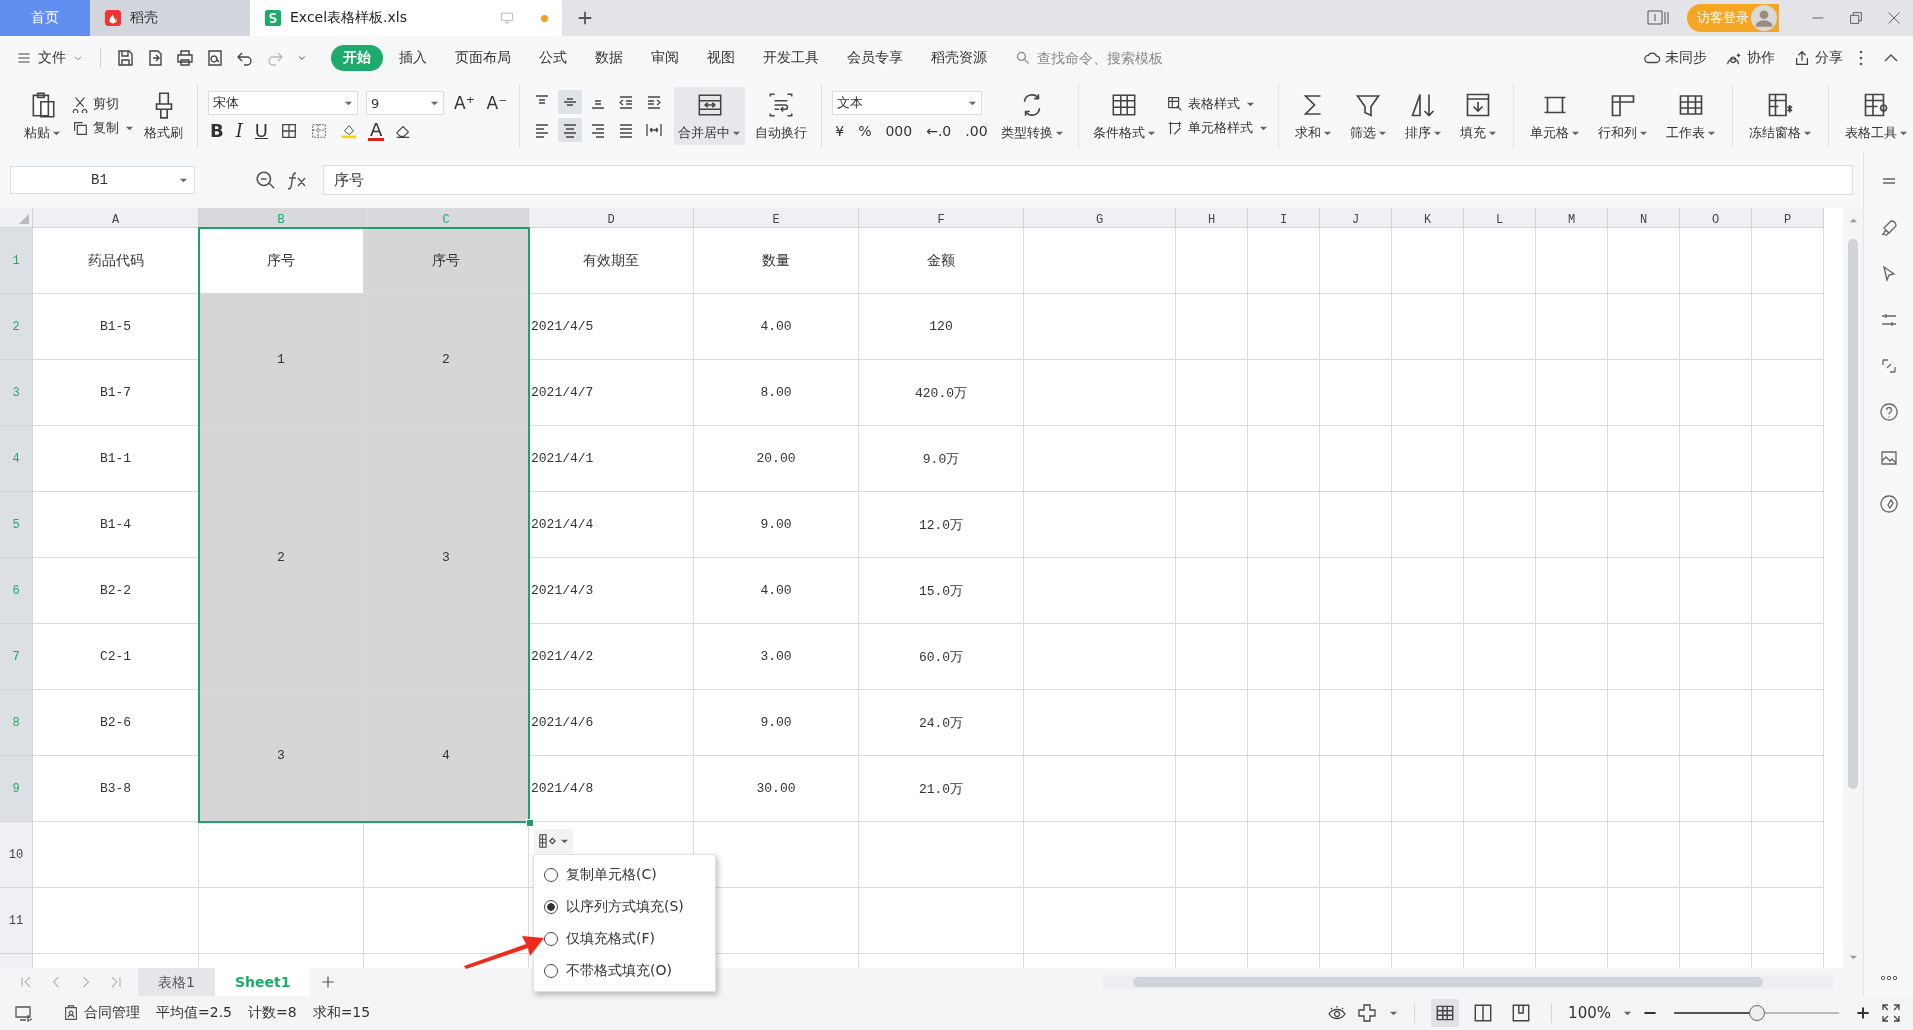  What do you see at coordinates (1468, 982) in the screenshot?
I see `horizontal-scrollbar` at bounding box center [1468, 982].